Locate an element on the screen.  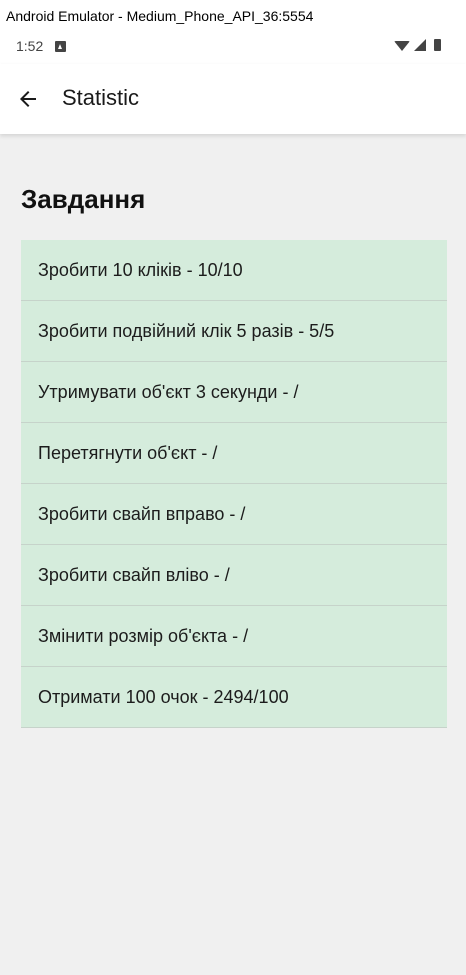
battery-icon is located at coordinates (437, 45).